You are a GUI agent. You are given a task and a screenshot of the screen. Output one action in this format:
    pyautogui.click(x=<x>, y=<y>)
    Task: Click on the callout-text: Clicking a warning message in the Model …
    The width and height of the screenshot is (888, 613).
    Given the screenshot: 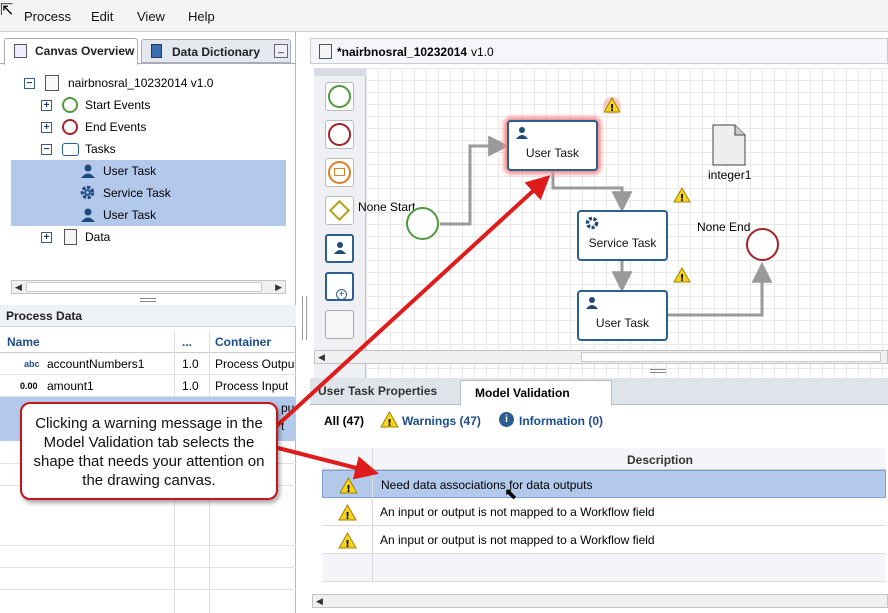 What is the action you would take?
    pyautogui.click(x=149, y=452)
    